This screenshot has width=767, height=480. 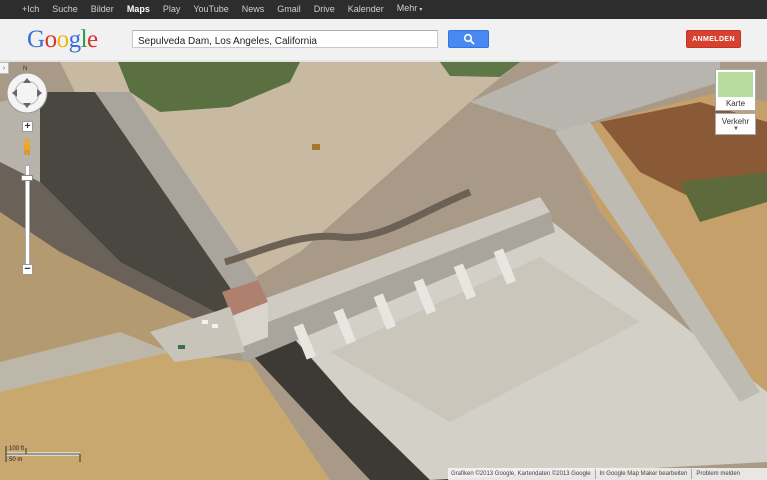 What do you see at coordinates (27, 126) in the screenshot?
I see `zoom-in-button: +` at bounding box center [27, 126].